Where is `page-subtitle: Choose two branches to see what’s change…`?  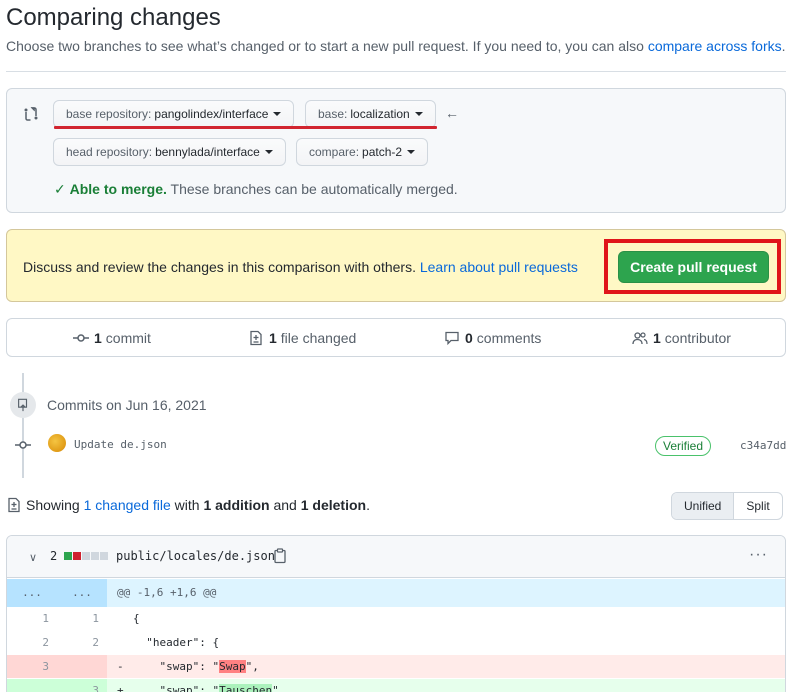
page-subtitle: Choose two branches to see what’s change… is located at coordinates (396, 46).